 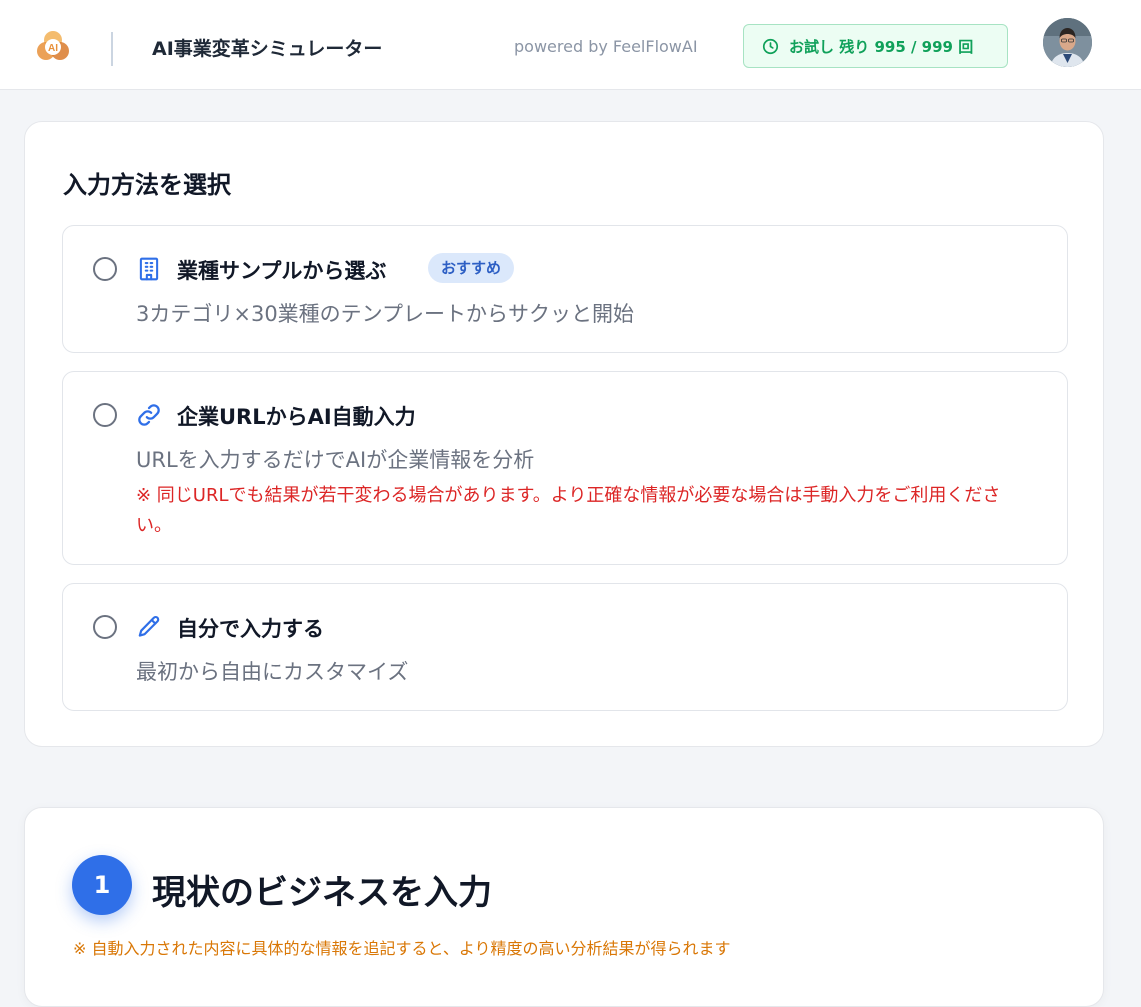 What do you see at coordinates (606, 46) in the screenshot?
I see `powered-by-text: powered by FeelFlowAI` at bounding box center [606, 46].